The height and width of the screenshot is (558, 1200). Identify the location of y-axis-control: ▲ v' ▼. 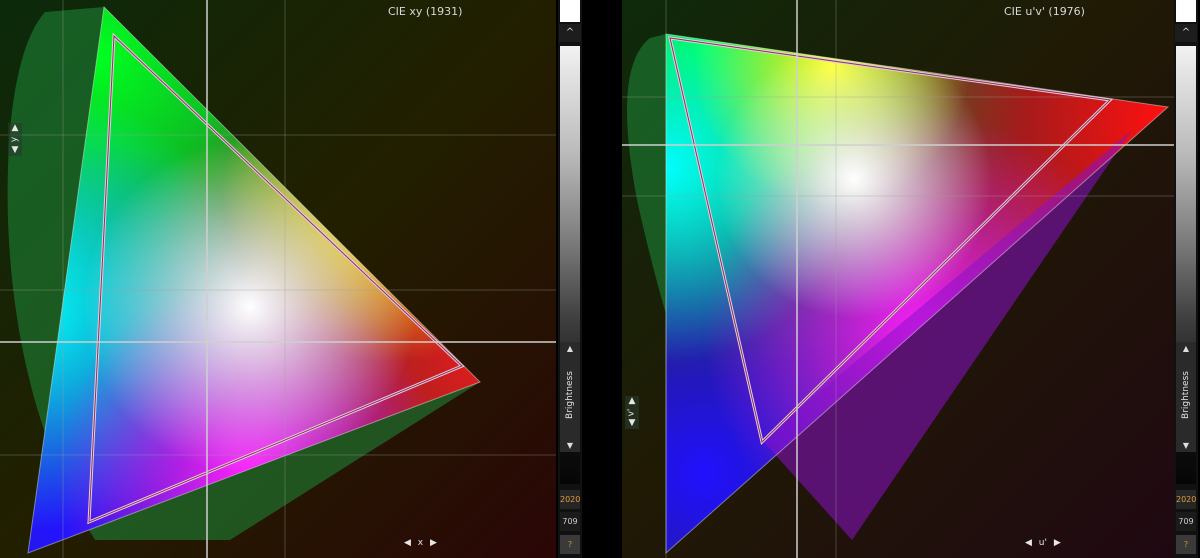
(632, 412).